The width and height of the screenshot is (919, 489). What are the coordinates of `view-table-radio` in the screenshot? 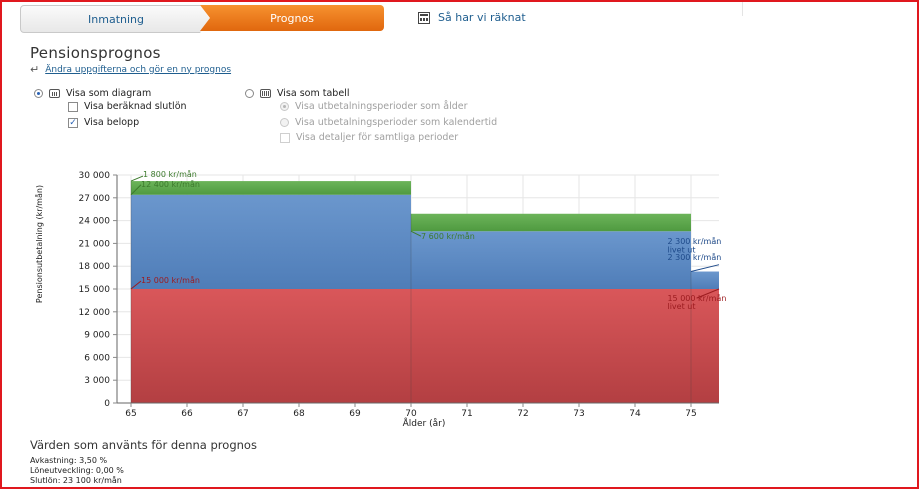 It's located at (249, 93).